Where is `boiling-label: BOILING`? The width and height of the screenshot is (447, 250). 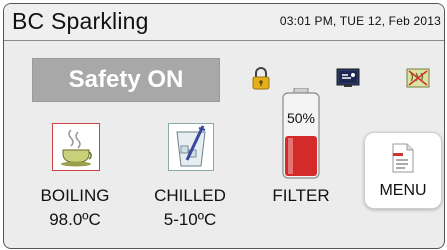
boiling-label: BOILING is located at coordinates (75, 195).